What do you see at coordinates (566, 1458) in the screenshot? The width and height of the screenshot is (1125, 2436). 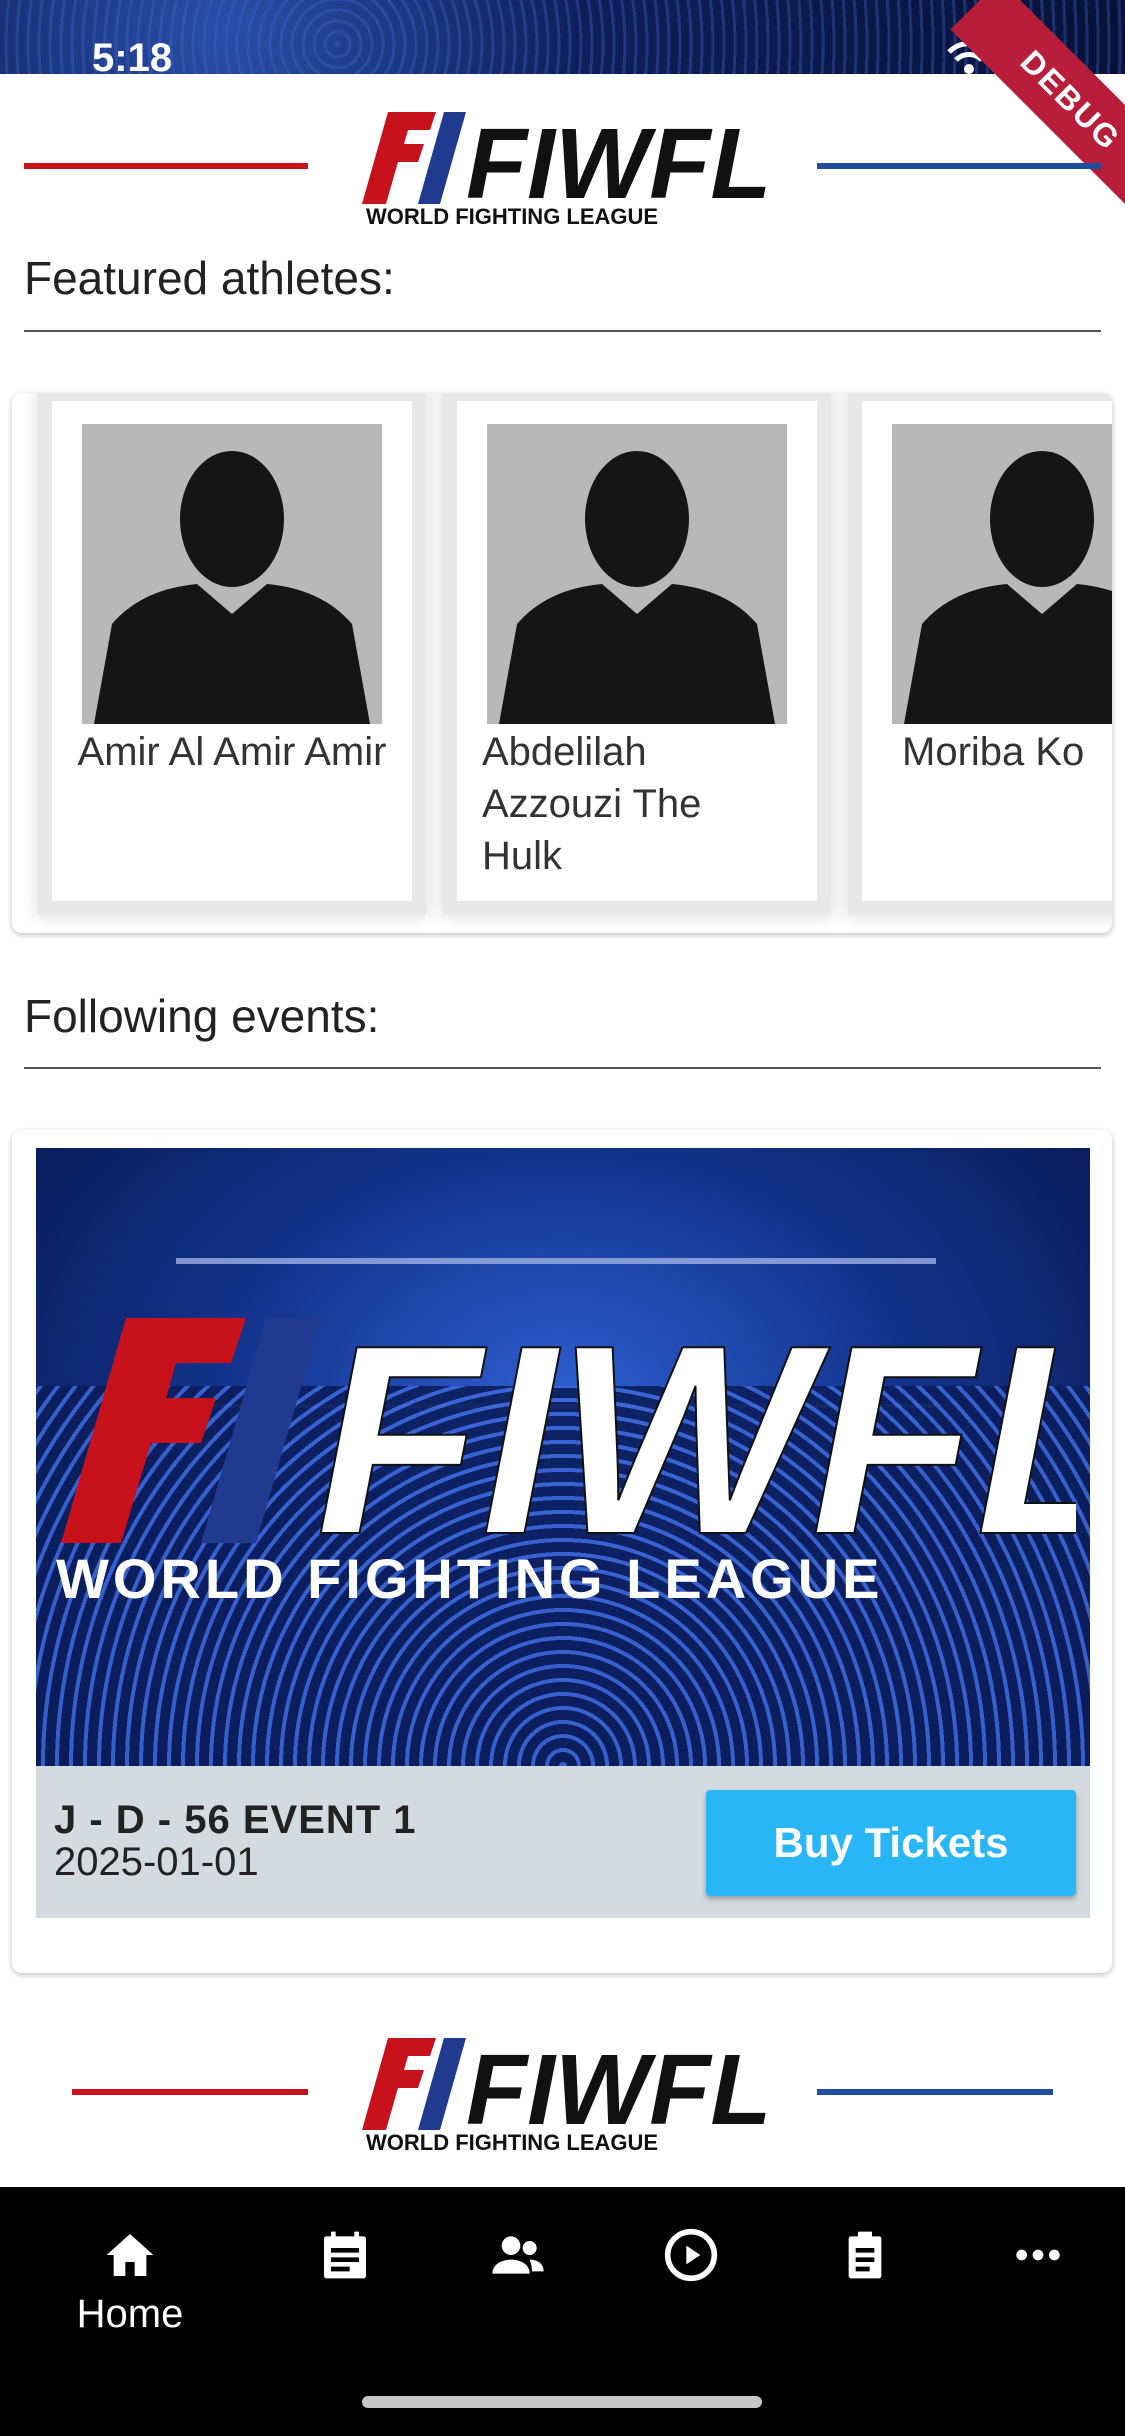 I see `event-banner-logo: FIWFL WORLD FIGHTING LEAGUE` at bounding box center [566, 1458].